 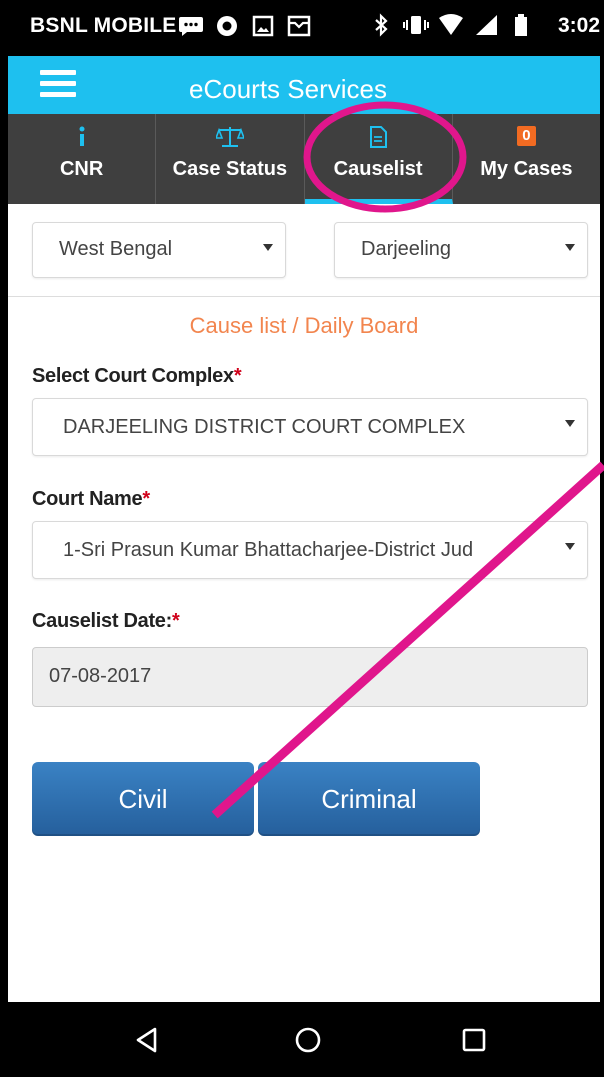 I want to click on battery-icon, so click(x=521, y=25).